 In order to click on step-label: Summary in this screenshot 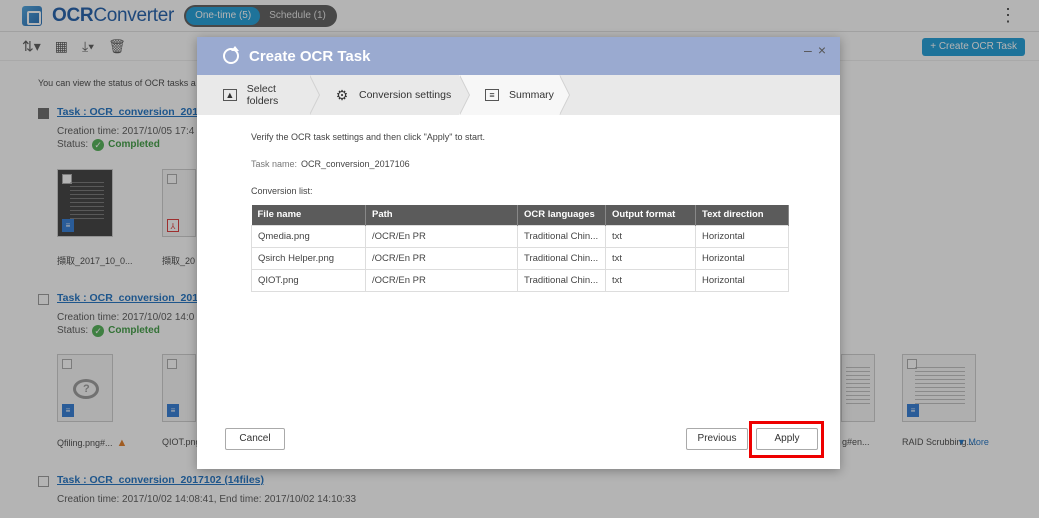, I will do `click(531, 95)`.